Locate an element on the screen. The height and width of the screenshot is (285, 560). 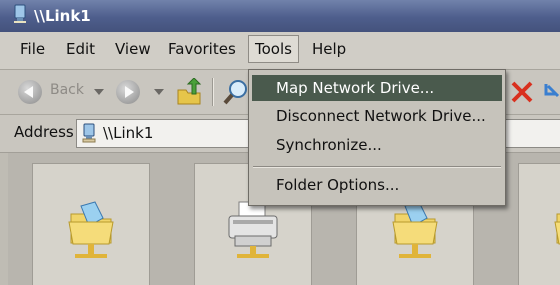
title-bar: \\Link1 is located at coordinates (280, 16).